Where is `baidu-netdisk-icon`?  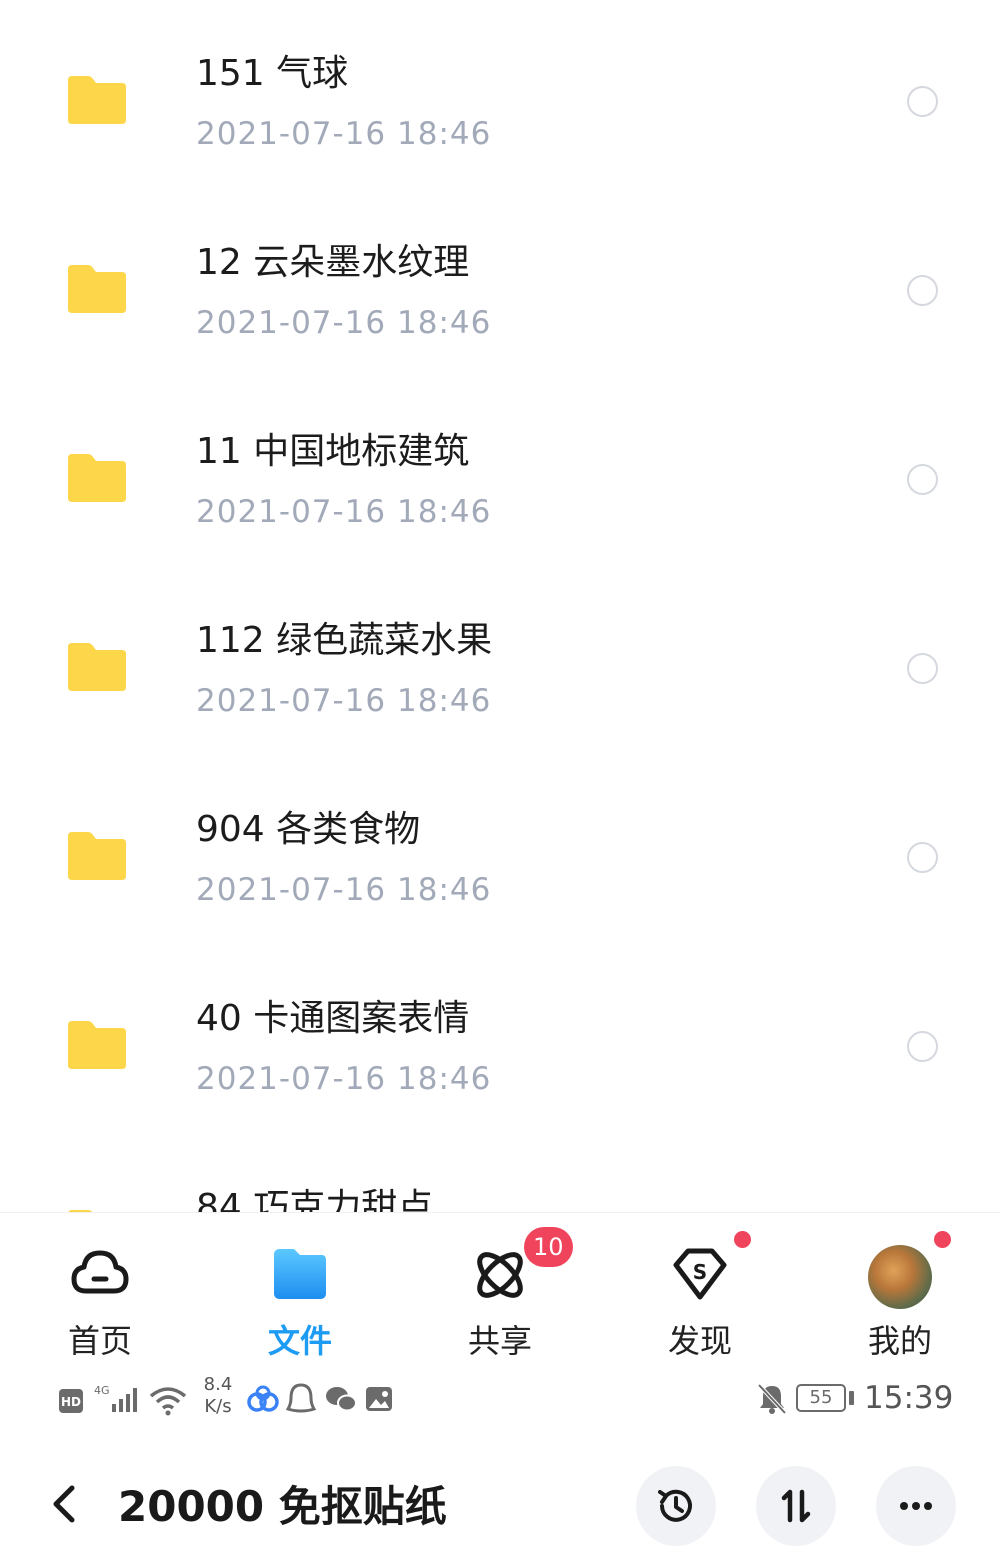
baidu-netdisk-icon is located at coordinates (263, 1404).